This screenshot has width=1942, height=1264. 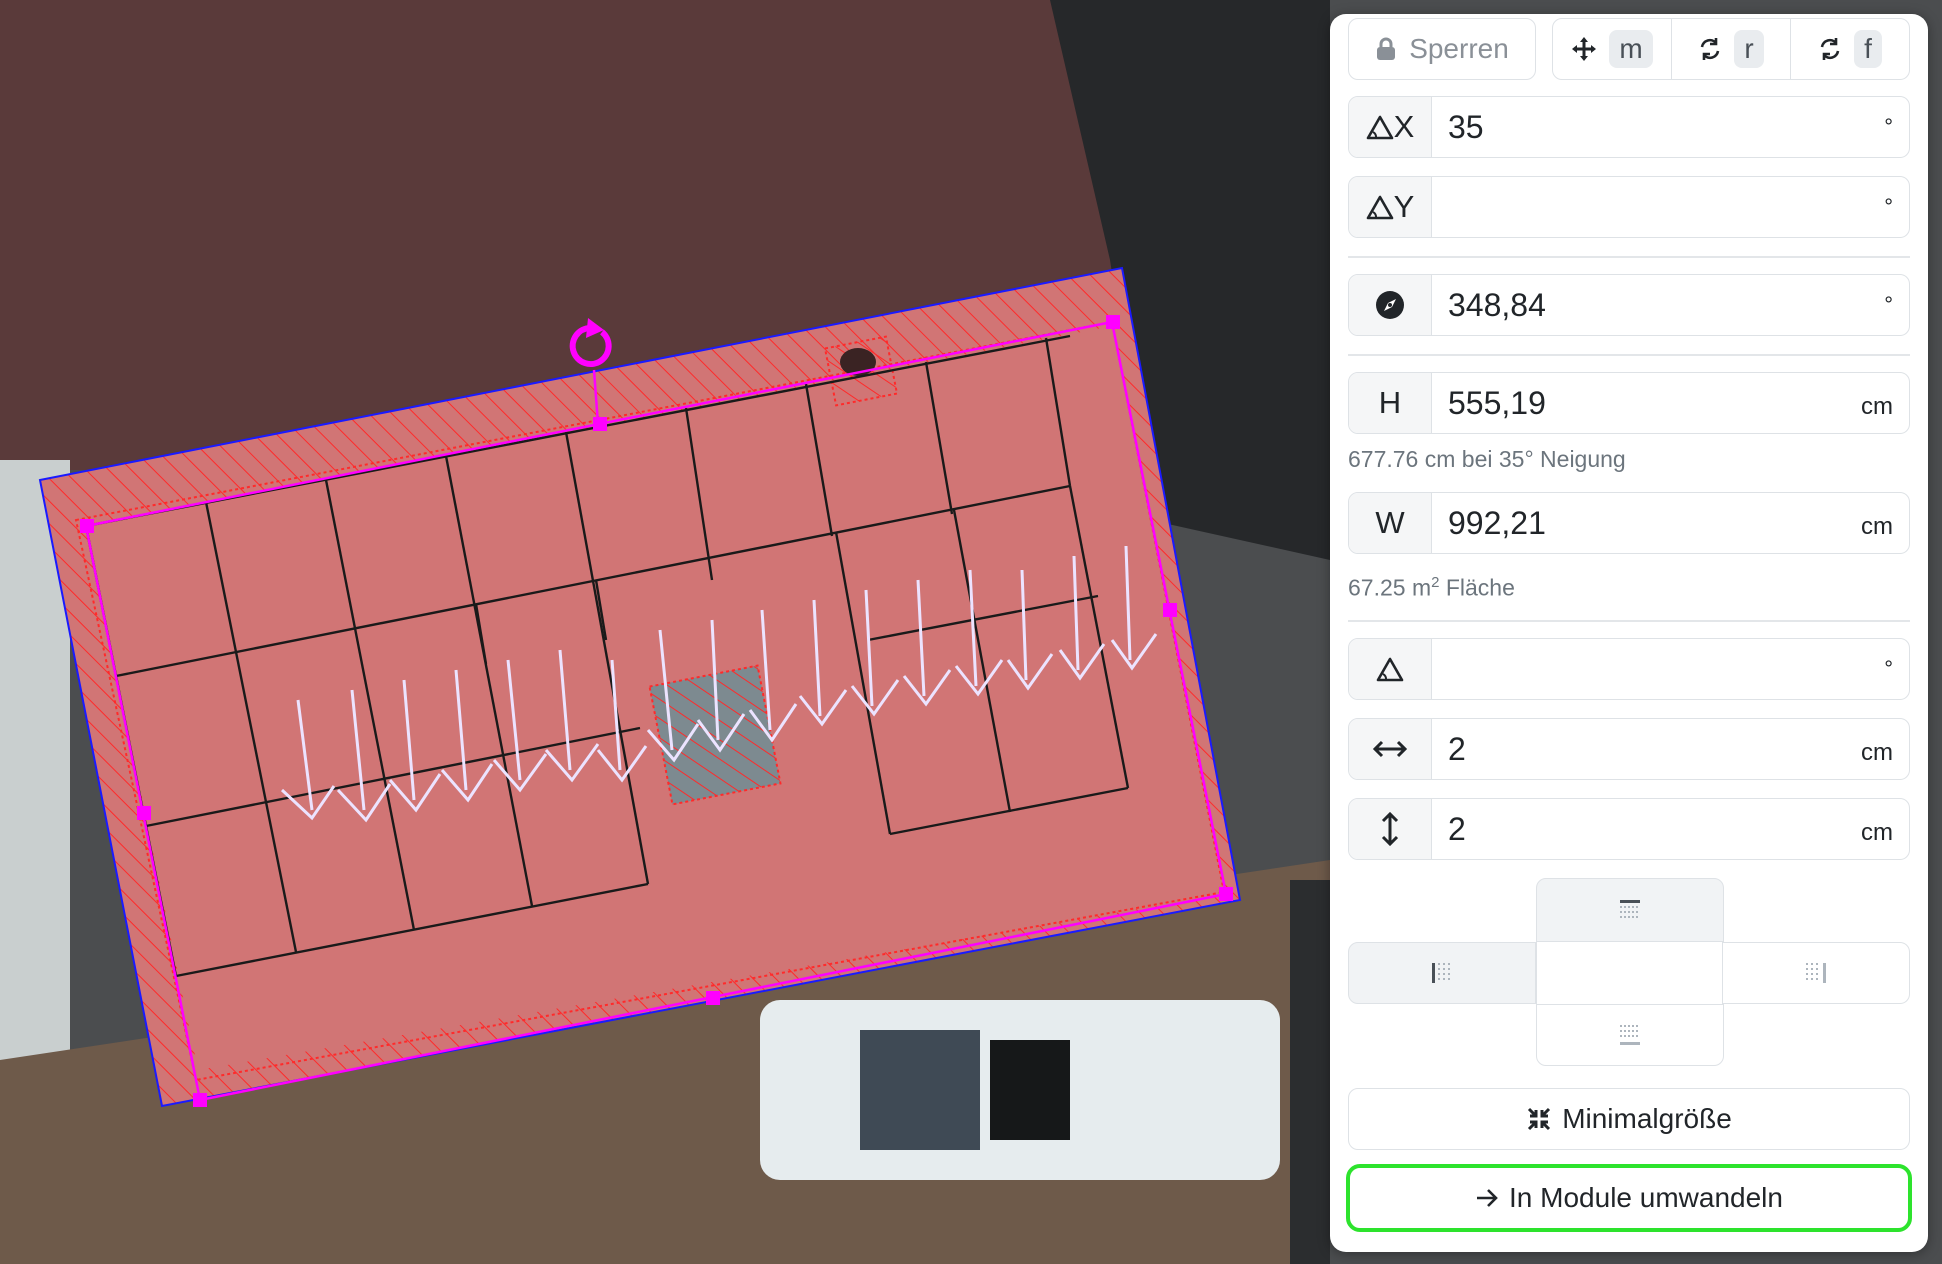 I want to click on tilt-y-field: Y °, so click(x=1629, y=207).